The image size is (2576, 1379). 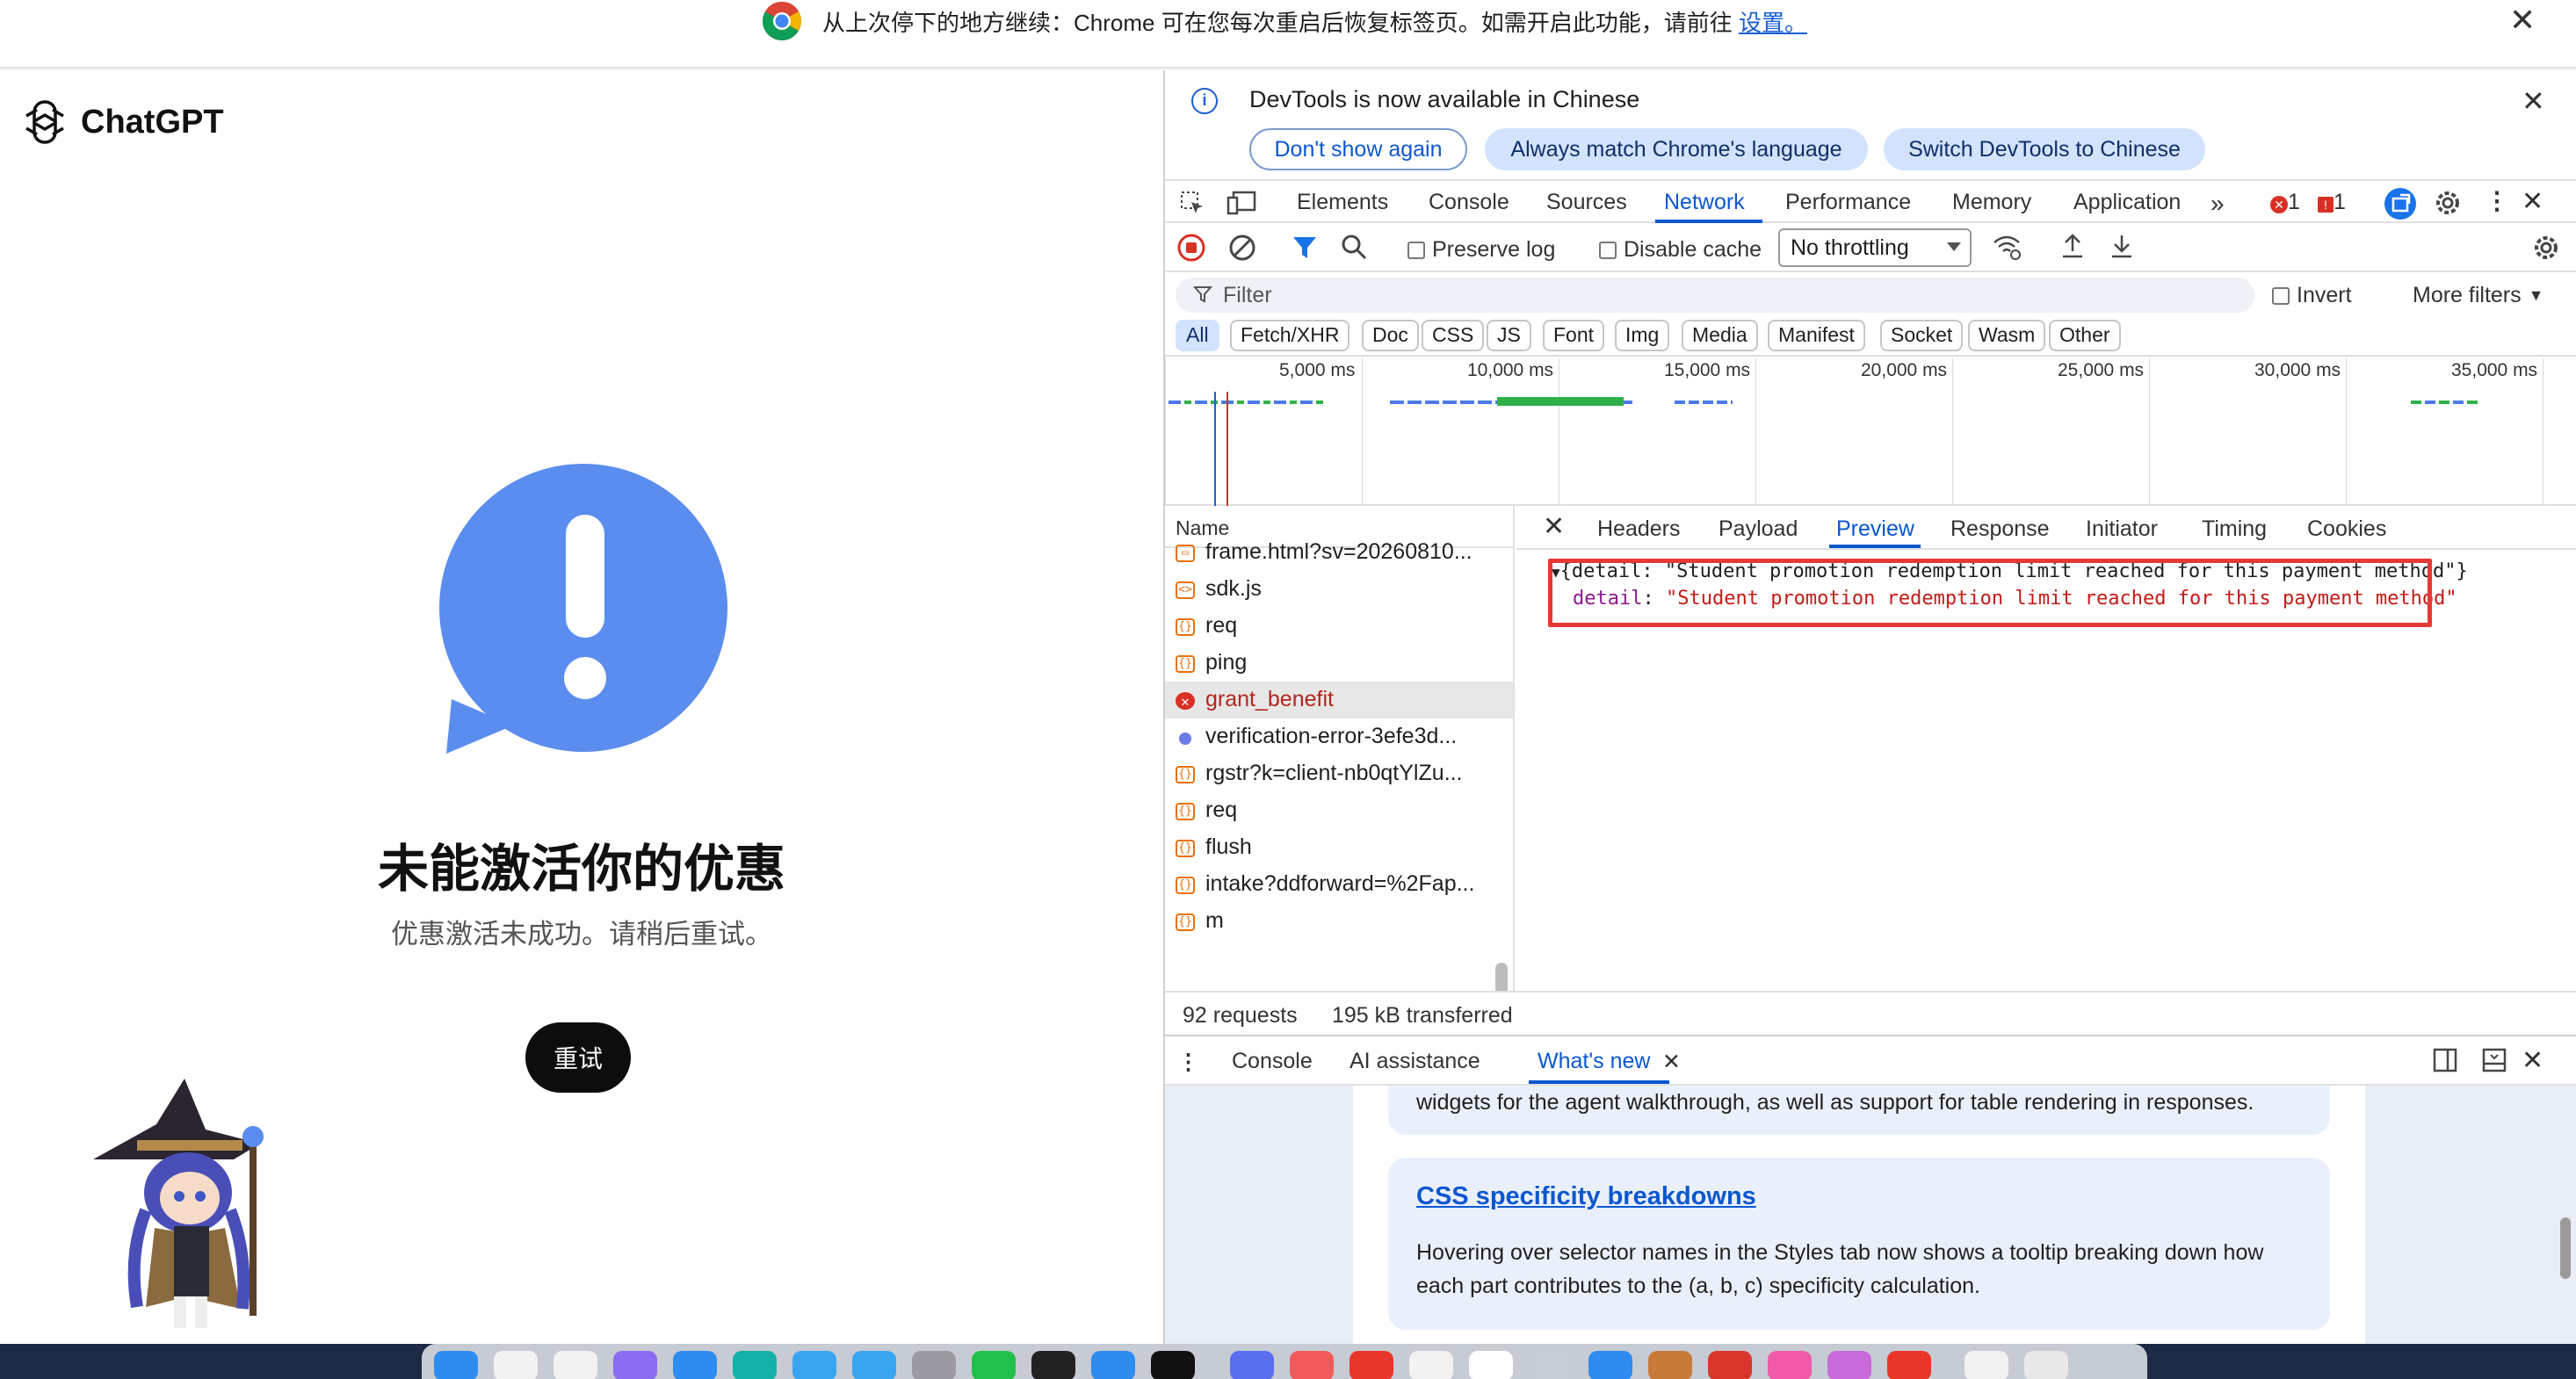 What do you see at coordinates (2332, 202) in the screenshot?
I see `warning-counter: ! 1` at bounding box center [2332, 202].